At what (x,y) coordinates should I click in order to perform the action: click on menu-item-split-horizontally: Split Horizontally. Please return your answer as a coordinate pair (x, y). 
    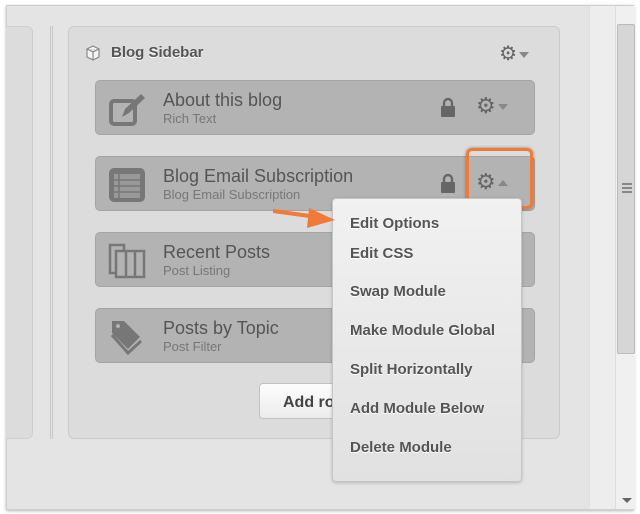
    Looking at the image, I should click on (427, 363).